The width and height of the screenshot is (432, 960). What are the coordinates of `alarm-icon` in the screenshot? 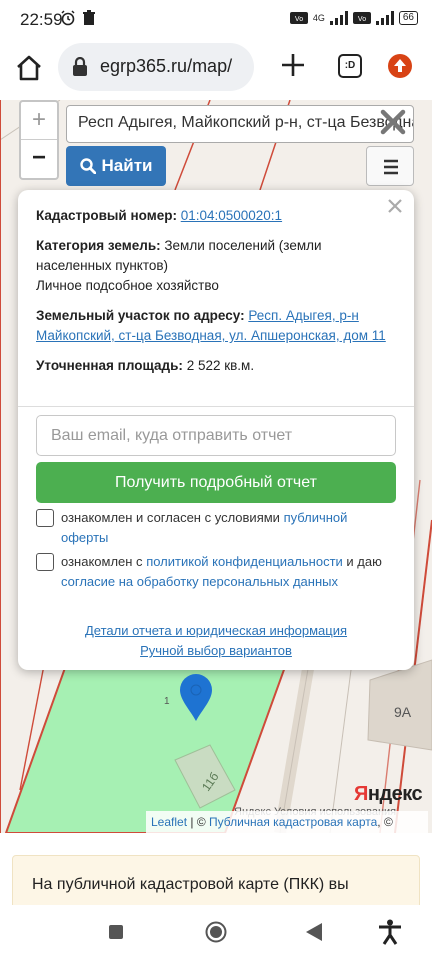 It's located at (68, 18).